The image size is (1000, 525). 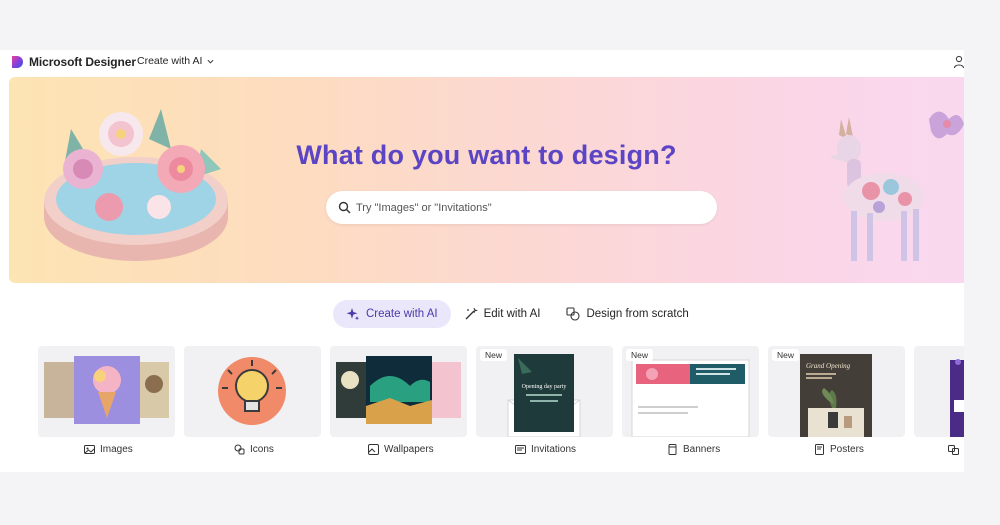 What do you see at coordinates (170, 61) in the screenshot?
I see `create-menu-label: Create with AI` at bounding box center [170, 61].